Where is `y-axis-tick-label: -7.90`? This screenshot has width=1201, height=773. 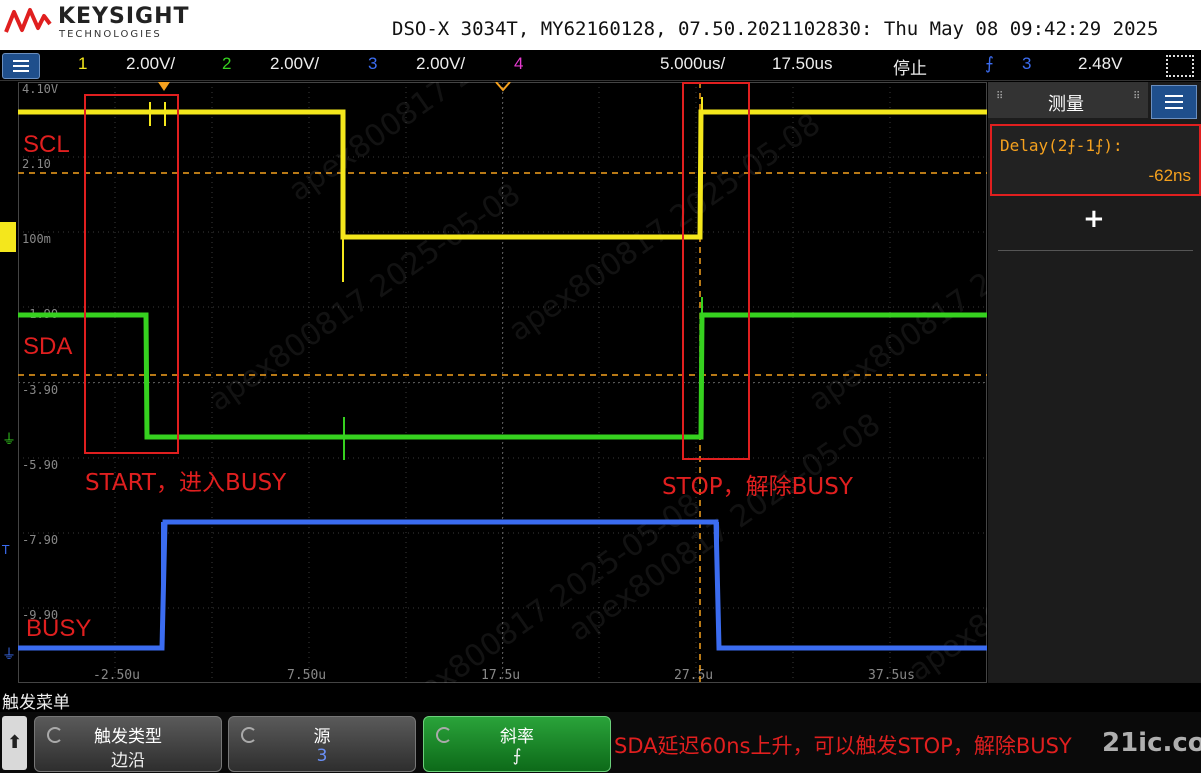 y-axis-tick-label: -7.90 is located at coordinates (40, 540).